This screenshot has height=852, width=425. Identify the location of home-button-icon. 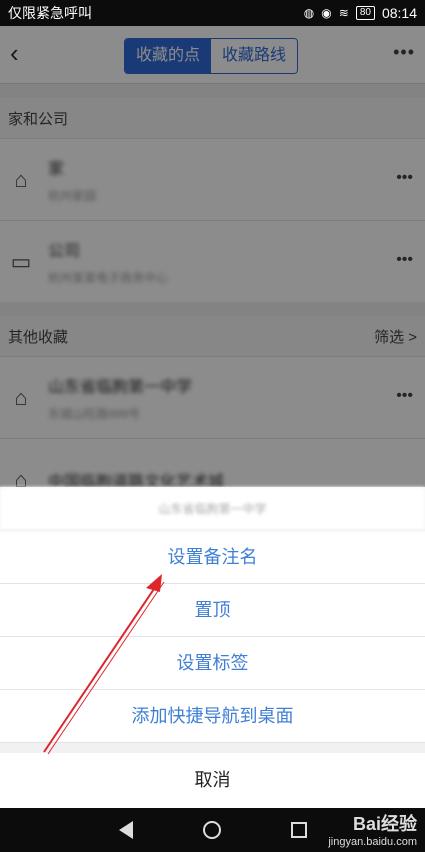
(211, 830).